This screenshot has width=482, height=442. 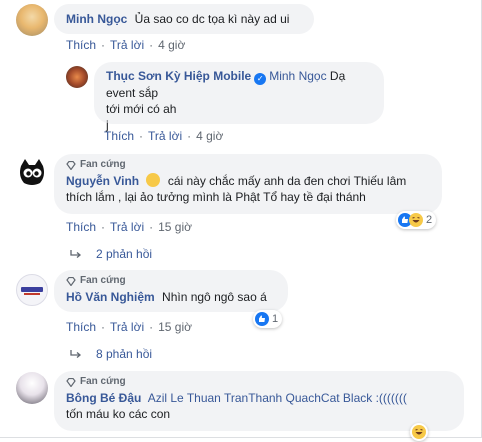 What do you see at coordinates (260, 79) in the screenshot?
I see `verified-icon: ✓` at bounding box center [260, 79].